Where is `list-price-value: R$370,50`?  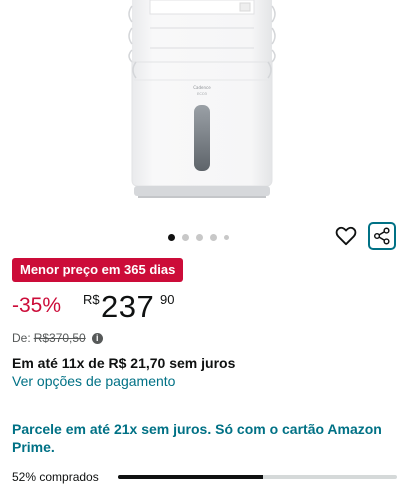 list-price-value: R$370,50 is located at coordinates (59, 338).